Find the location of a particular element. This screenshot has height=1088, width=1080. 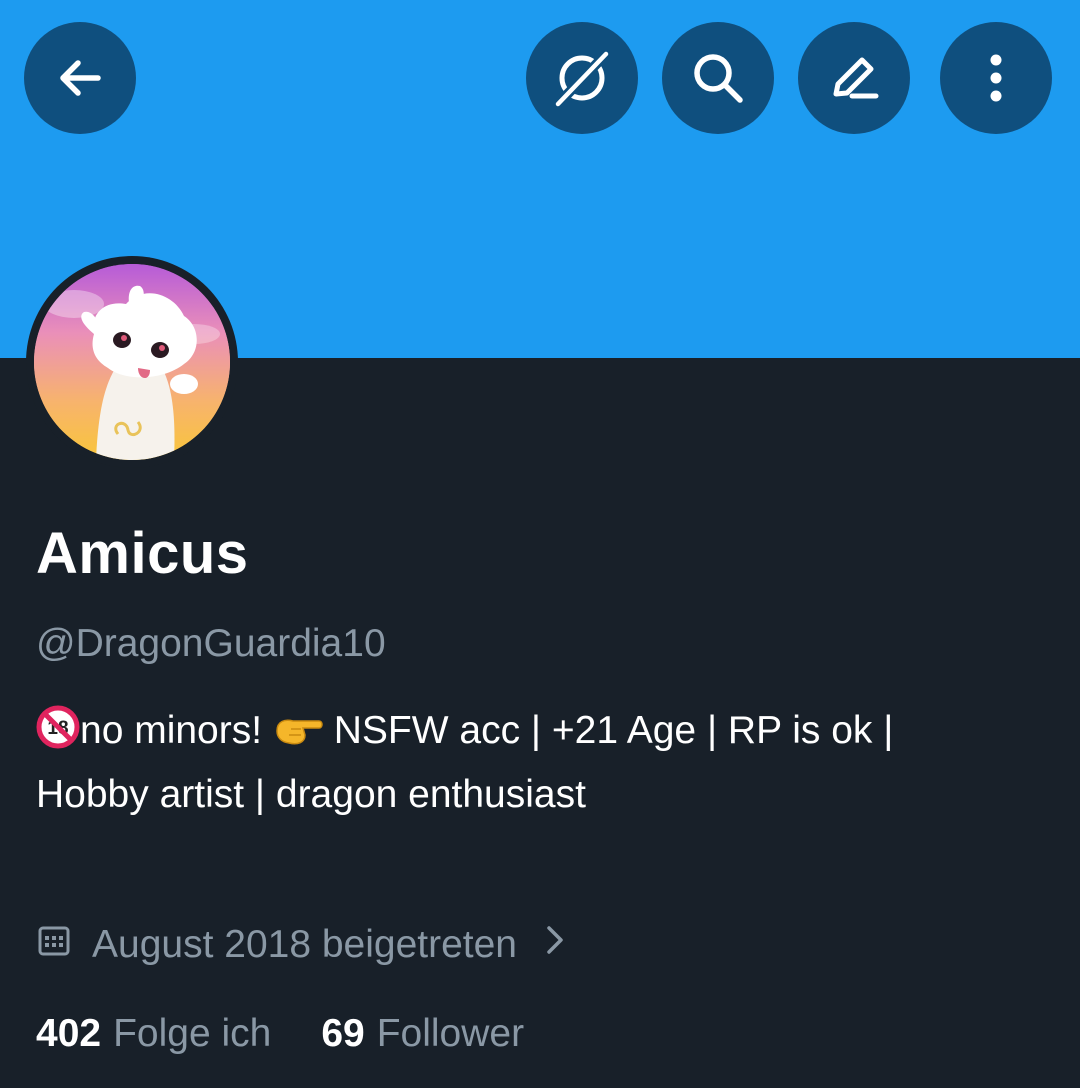

avatar-illustration is located at coordinates (132, 362).